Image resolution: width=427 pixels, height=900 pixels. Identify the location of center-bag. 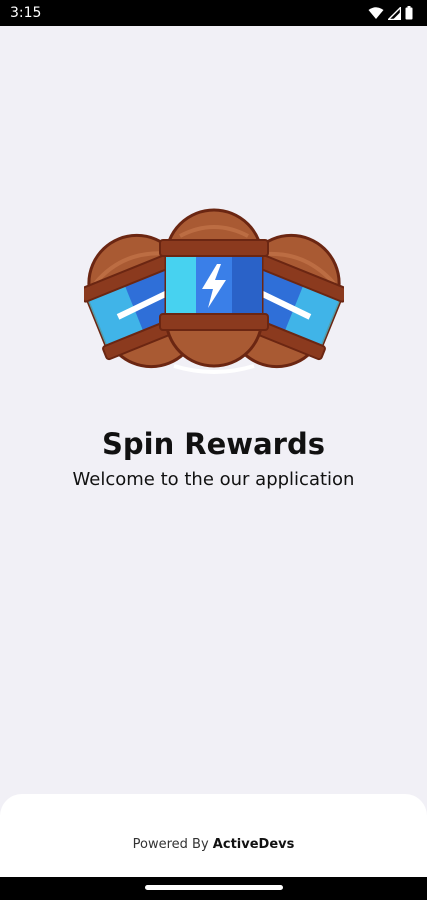
(214, 291).